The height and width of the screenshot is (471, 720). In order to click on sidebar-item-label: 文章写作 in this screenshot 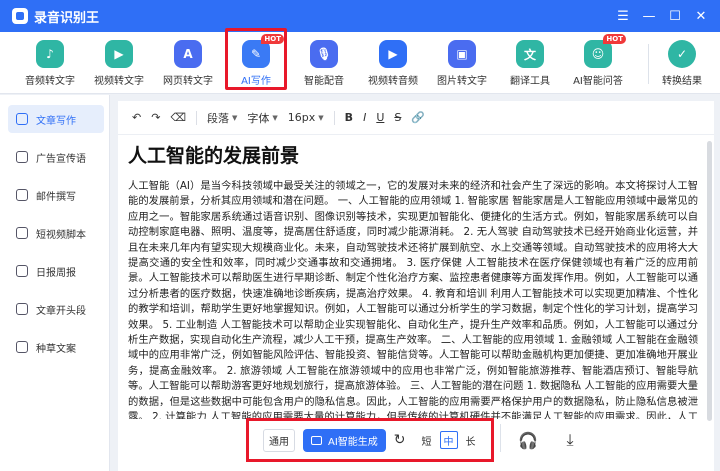, I will do `click(56, 121)`.